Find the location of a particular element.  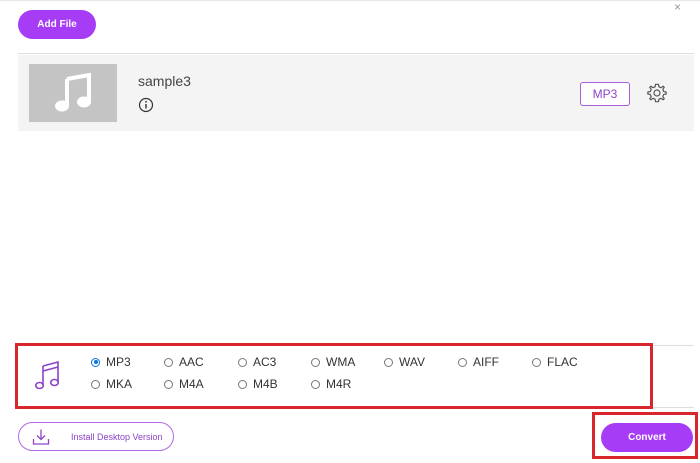

close-icon: × is located at coordinates (677, 7).